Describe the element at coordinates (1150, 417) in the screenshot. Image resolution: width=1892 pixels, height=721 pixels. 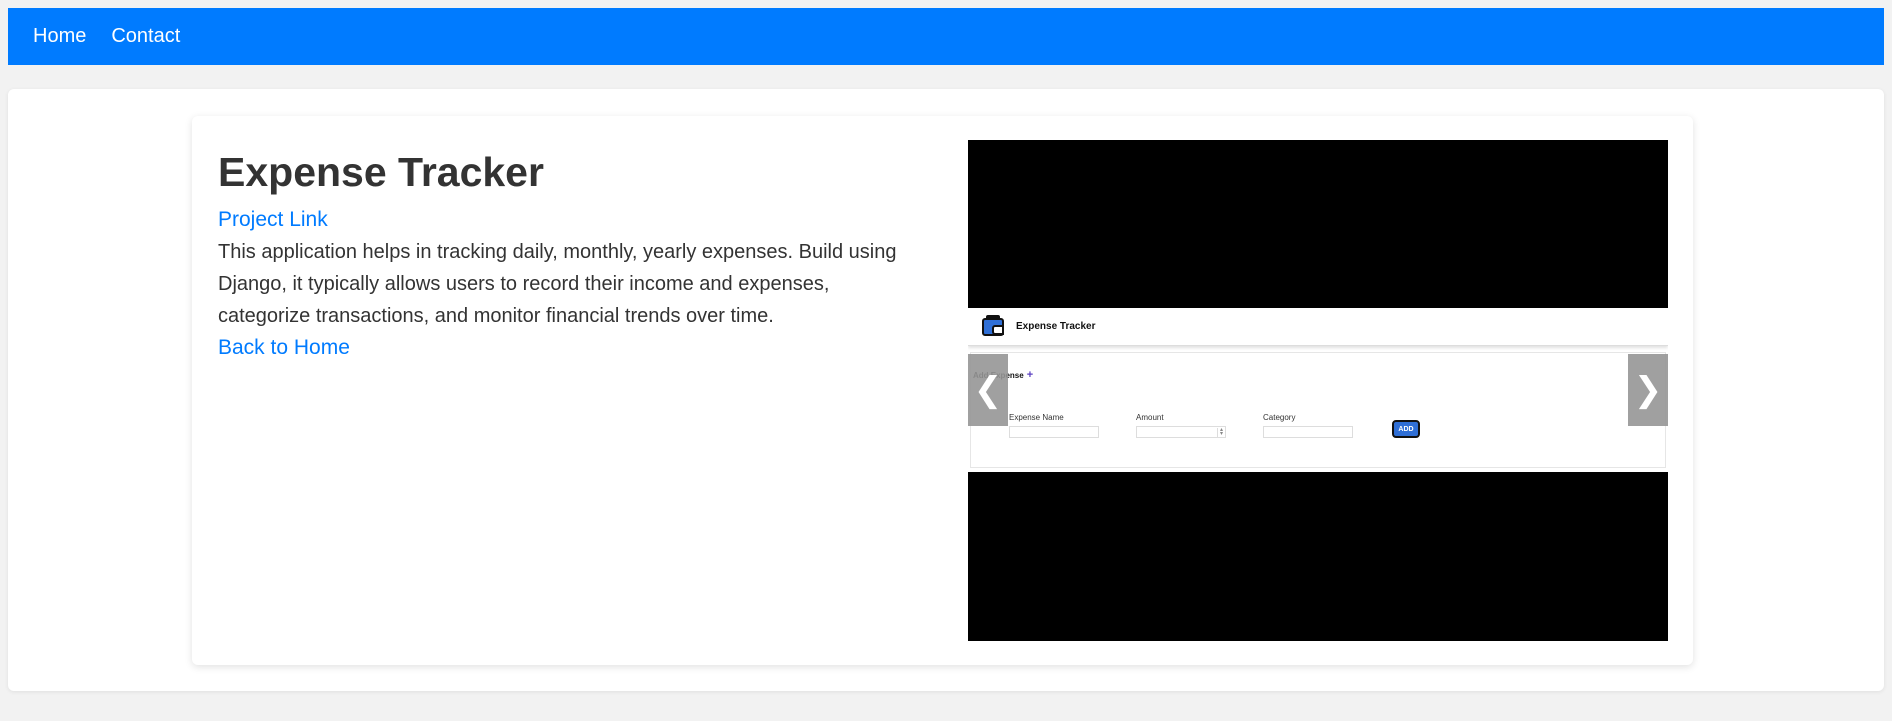
I see `amount-label: Amount` at that location.